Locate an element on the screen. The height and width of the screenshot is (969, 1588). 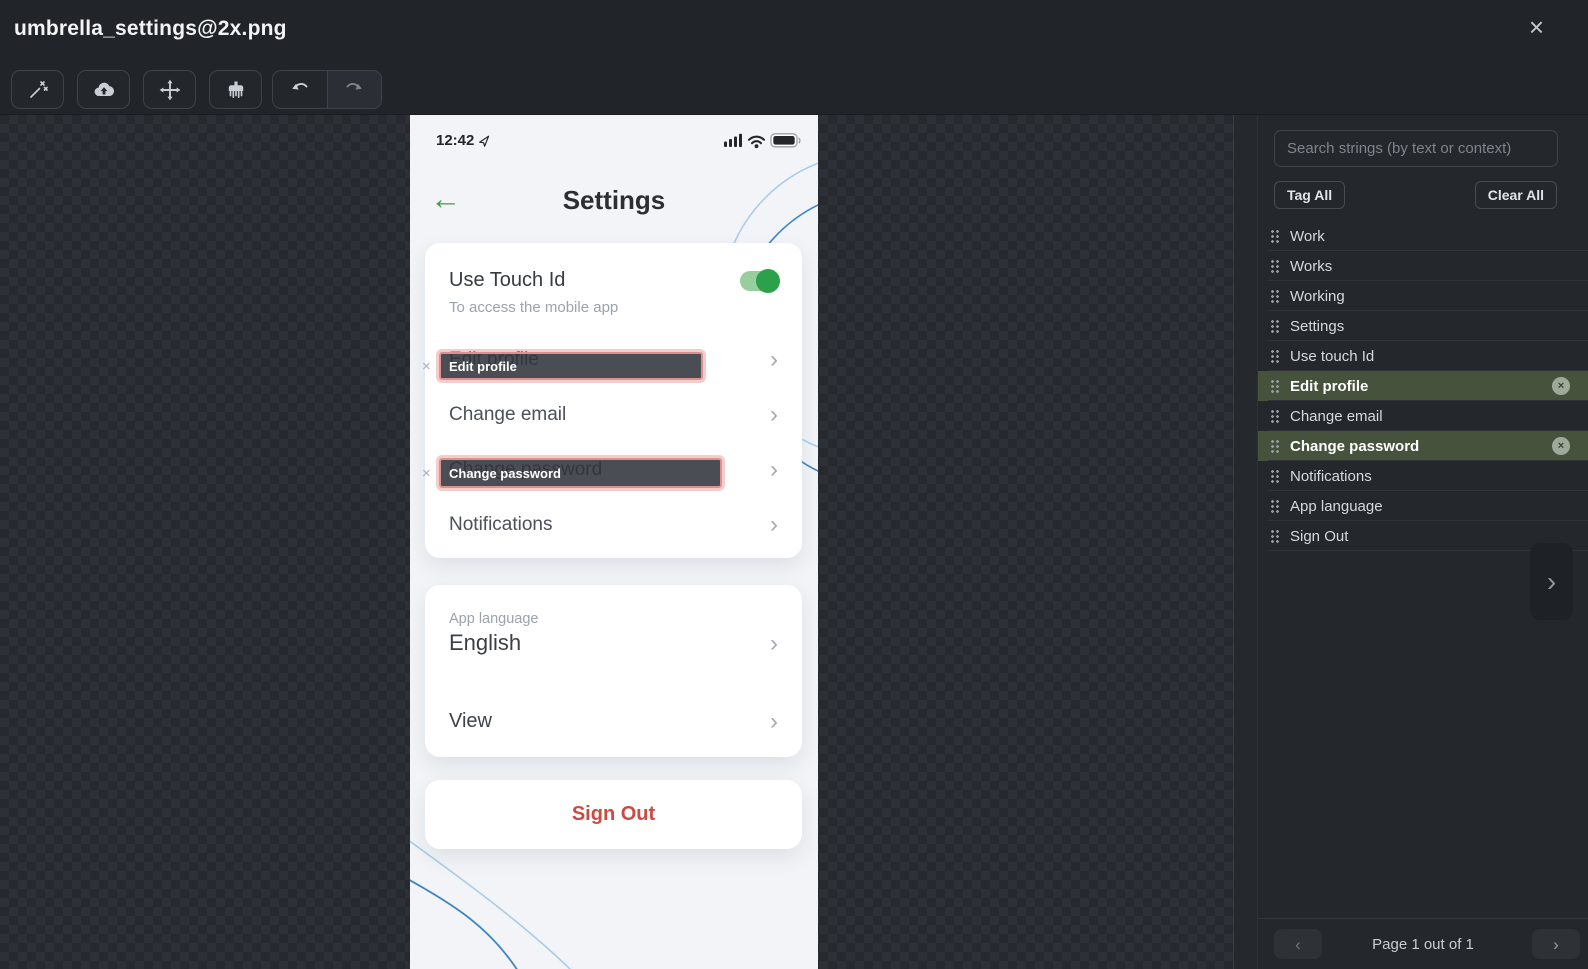
menu-row-notifications: Notifications › is located at coordinates (613, 524).